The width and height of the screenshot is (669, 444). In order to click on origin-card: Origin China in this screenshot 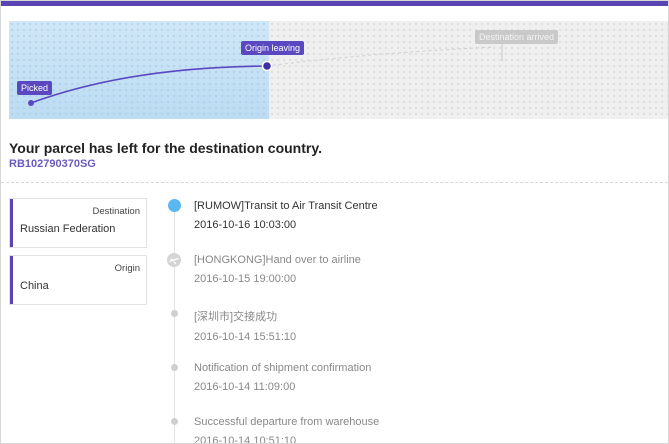, I will do `click(78, 280)`.